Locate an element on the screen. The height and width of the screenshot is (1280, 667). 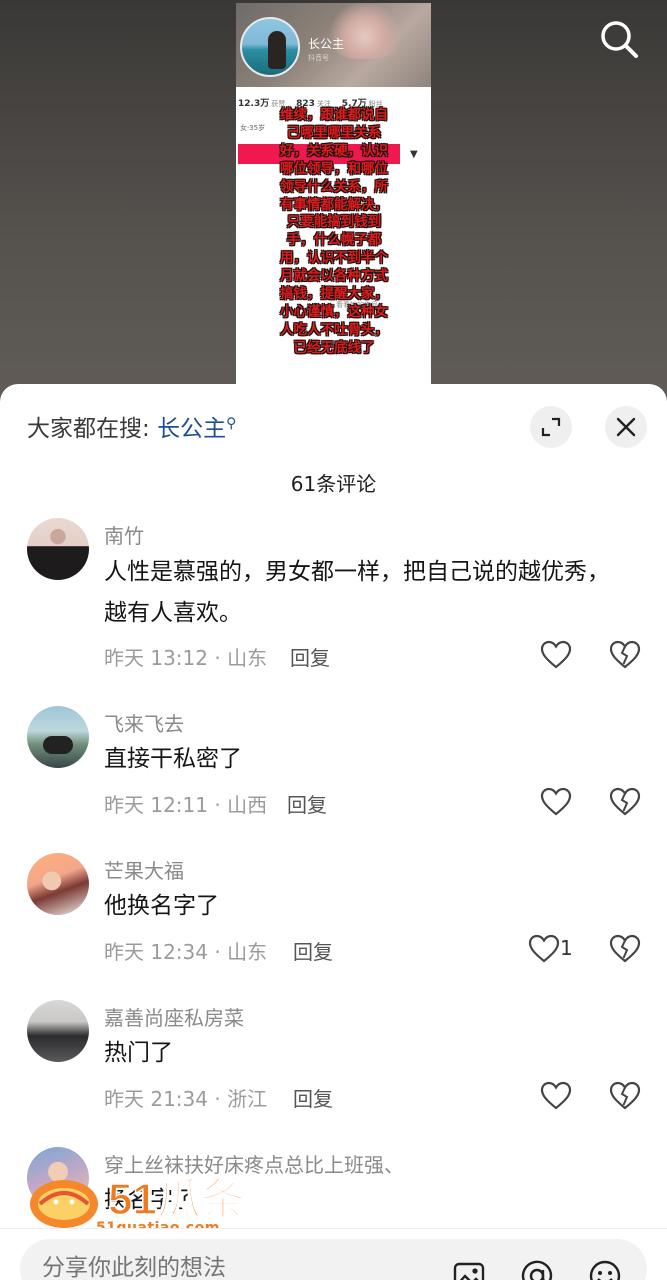
profile-subtitle: 抖音号 is located at coordinates (318, 58).